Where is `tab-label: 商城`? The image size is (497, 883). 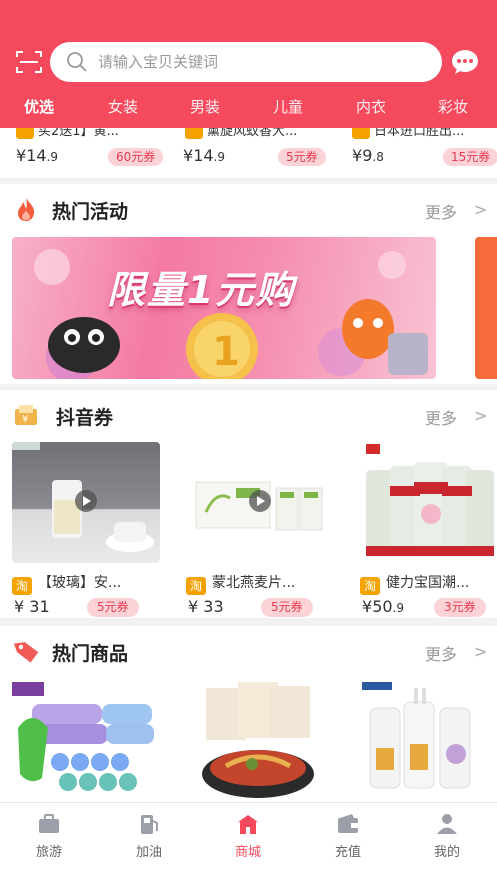 tab-label: 商城 is located at coordinates (247, 852).